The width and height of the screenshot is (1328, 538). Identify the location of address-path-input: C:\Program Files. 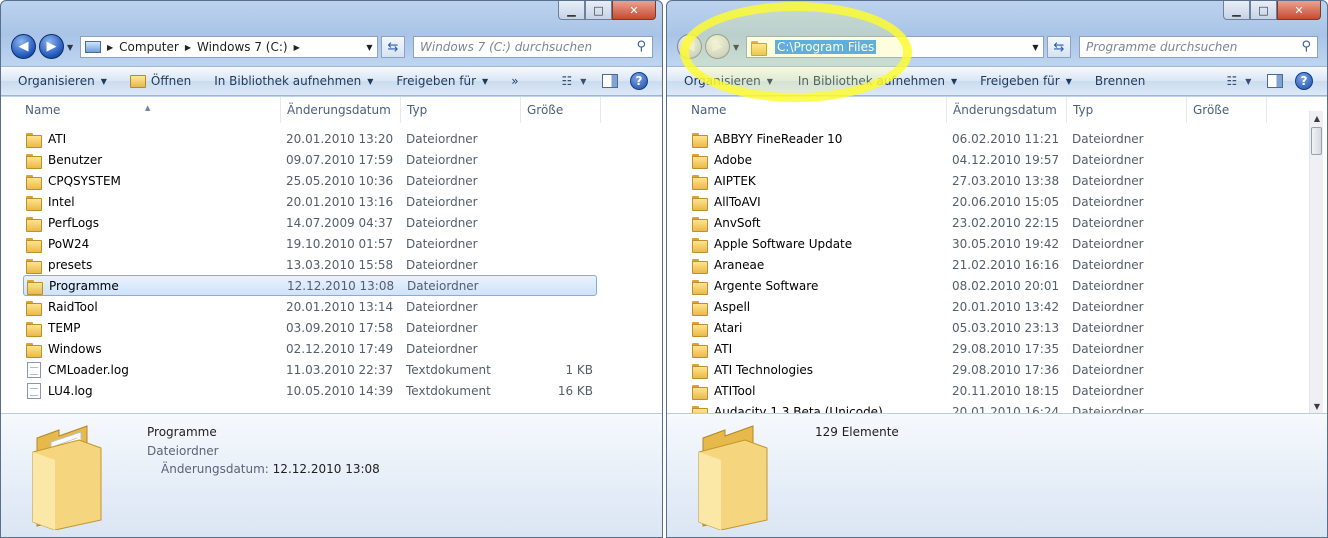
(826, 47).